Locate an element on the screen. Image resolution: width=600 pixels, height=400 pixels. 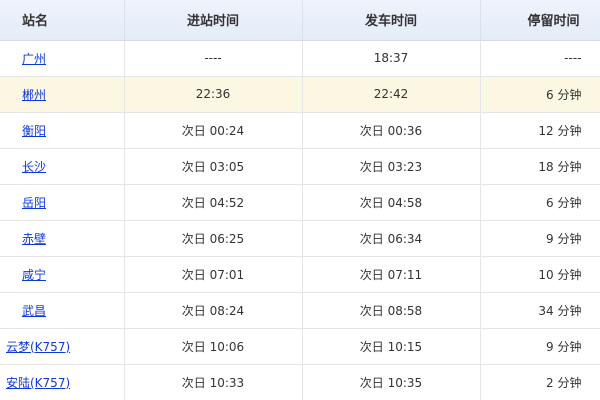
stop-cell: 12 分钟 is located at coordinates (540, 130).